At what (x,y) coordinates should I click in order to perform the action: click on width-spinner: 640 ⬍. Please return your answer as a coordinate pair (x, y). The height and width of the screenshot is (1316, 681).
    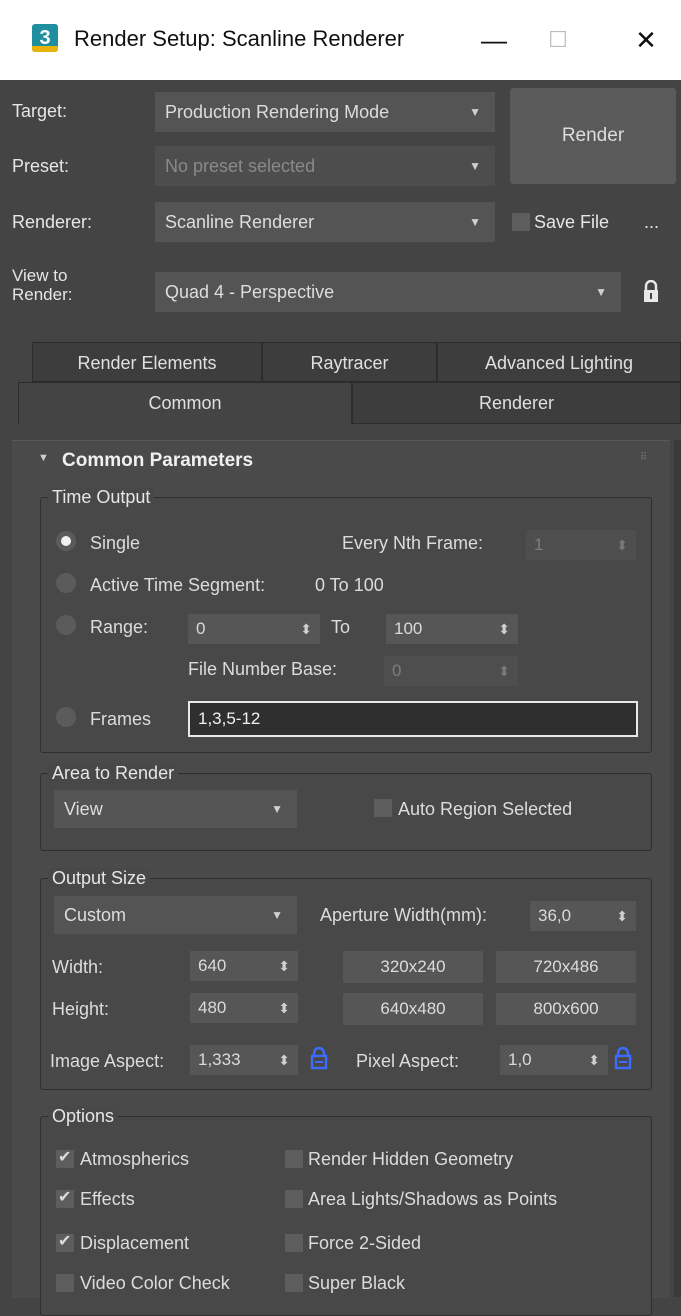
    Looking at the image, I should click on (244, 966).